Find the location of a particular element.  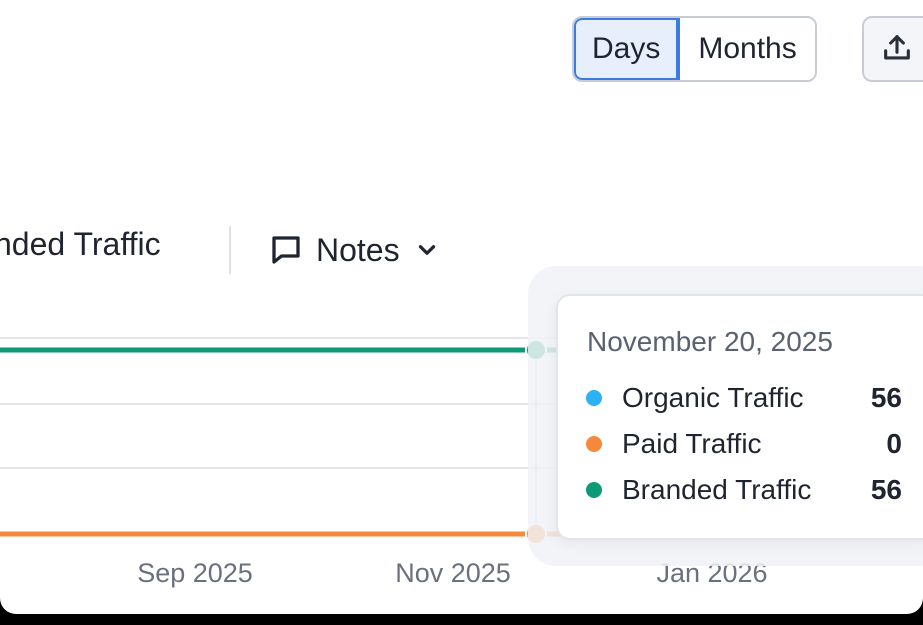

period-days-button: Days is located at coordinates (627, 49).